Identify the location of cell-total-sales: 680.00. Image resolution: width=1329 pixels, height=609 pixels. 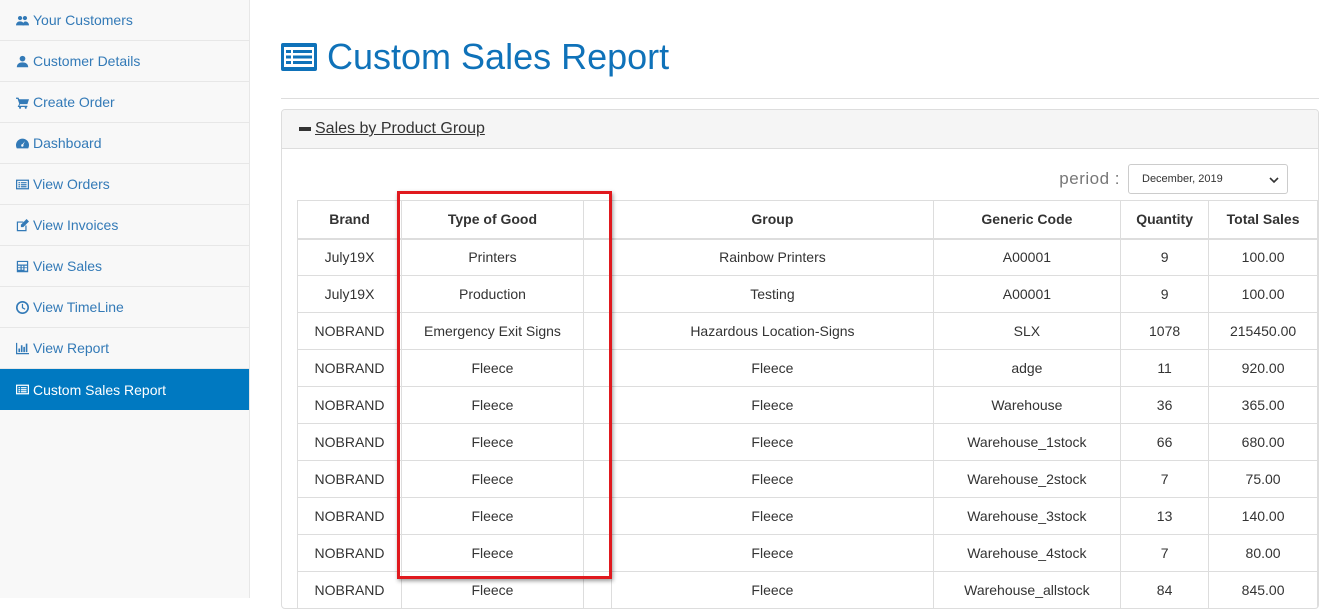
(1263, 442).